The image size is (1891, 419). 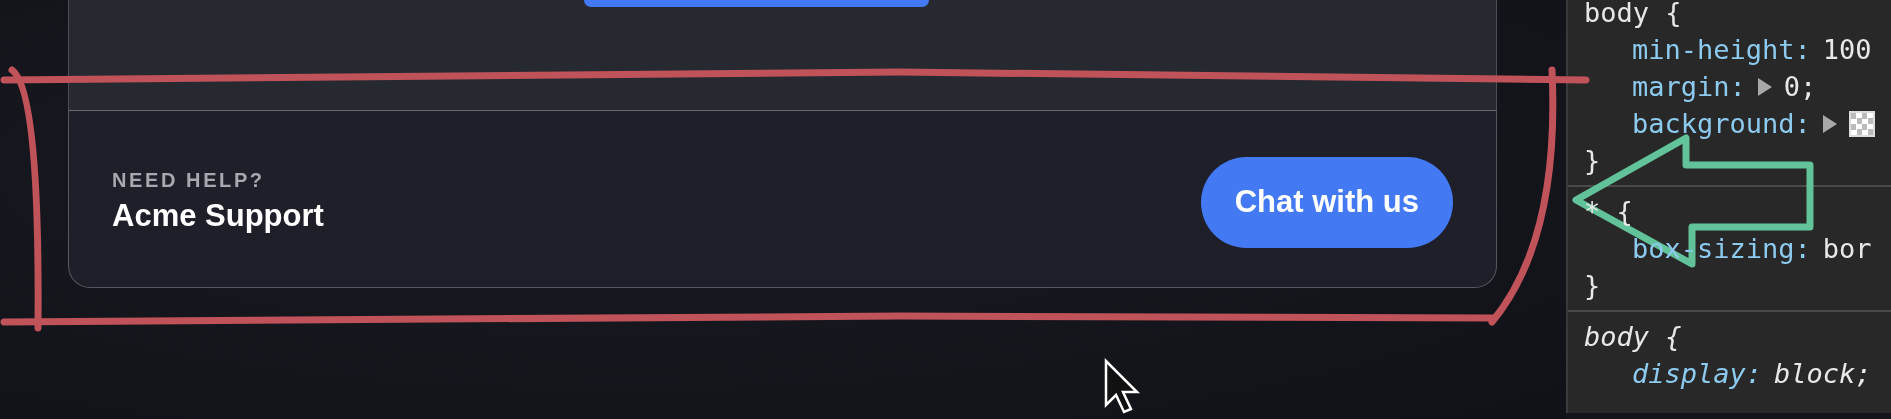 I want to click on css-value: 100, so click(x=1847, y=50).